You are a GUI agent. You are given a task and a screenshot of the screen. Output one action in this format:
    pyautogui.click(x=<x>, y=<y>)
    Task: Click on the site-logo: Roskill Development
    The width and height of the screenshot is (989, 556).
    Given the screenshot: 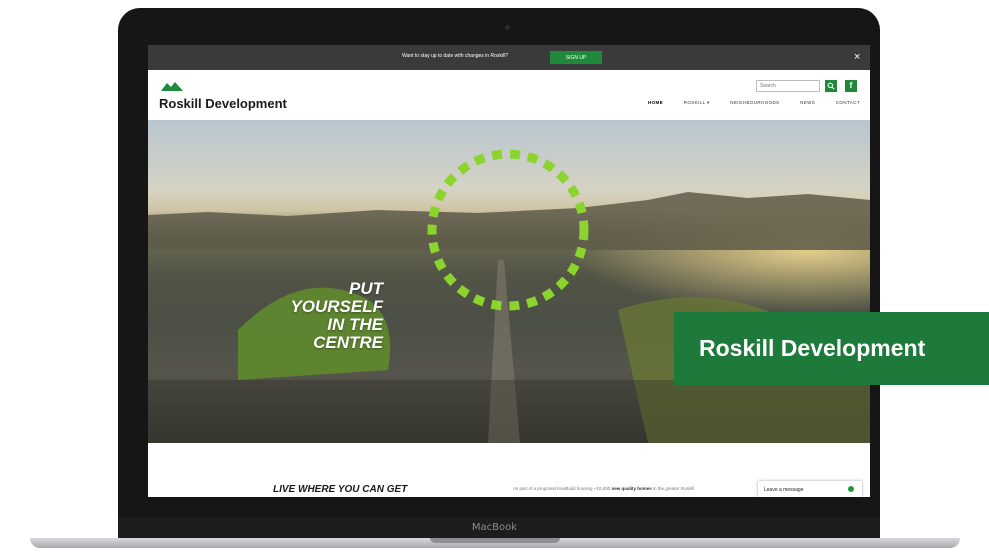 What is the action you would take?
    pyautogui.click(x=223, y=103)
    